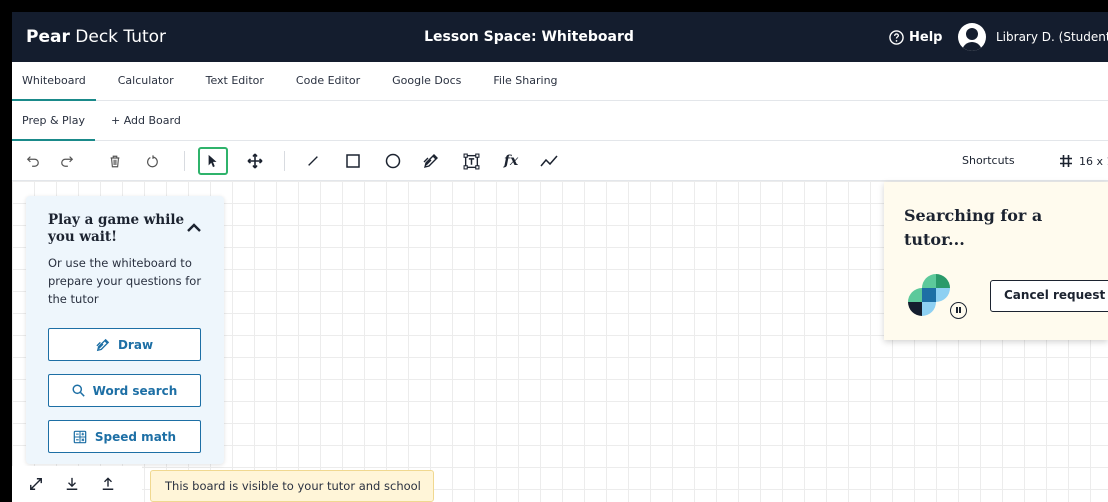  I want to click on reset-icon, so click(153, 161).